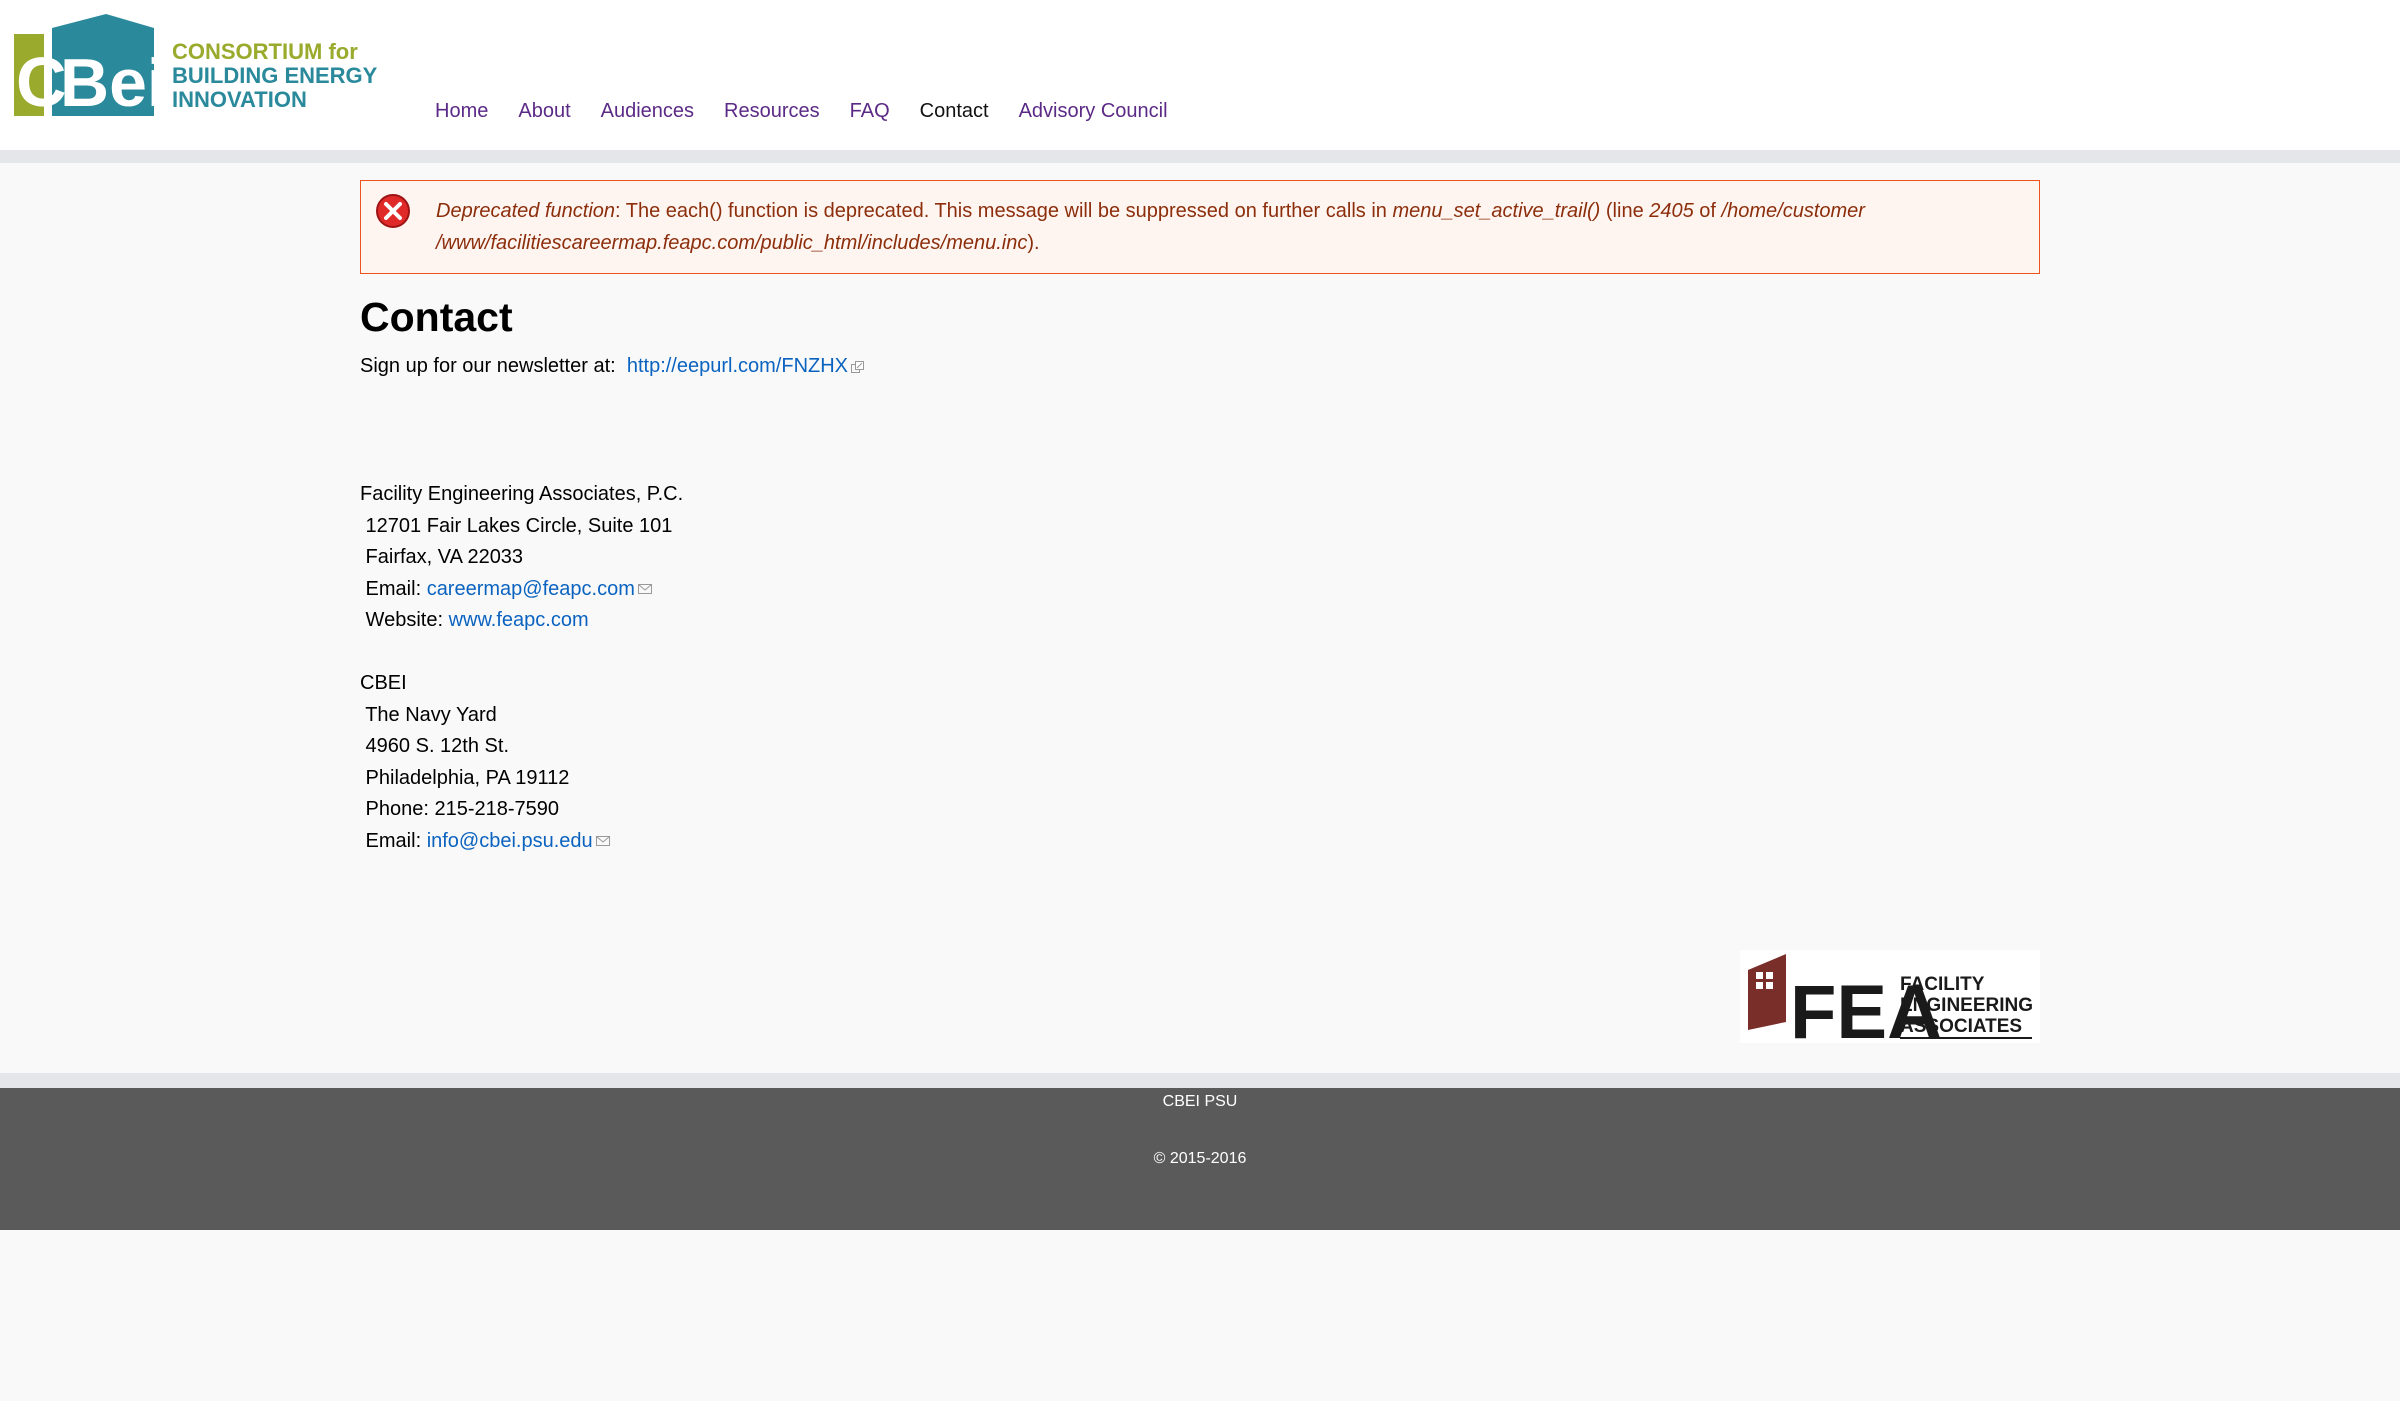 The height and width of the screenshot is (1401, 2400). What do you see at coordinates (41, 79) in the screenshot?
I see `svg-text: C` at bounding box center [41, 79].